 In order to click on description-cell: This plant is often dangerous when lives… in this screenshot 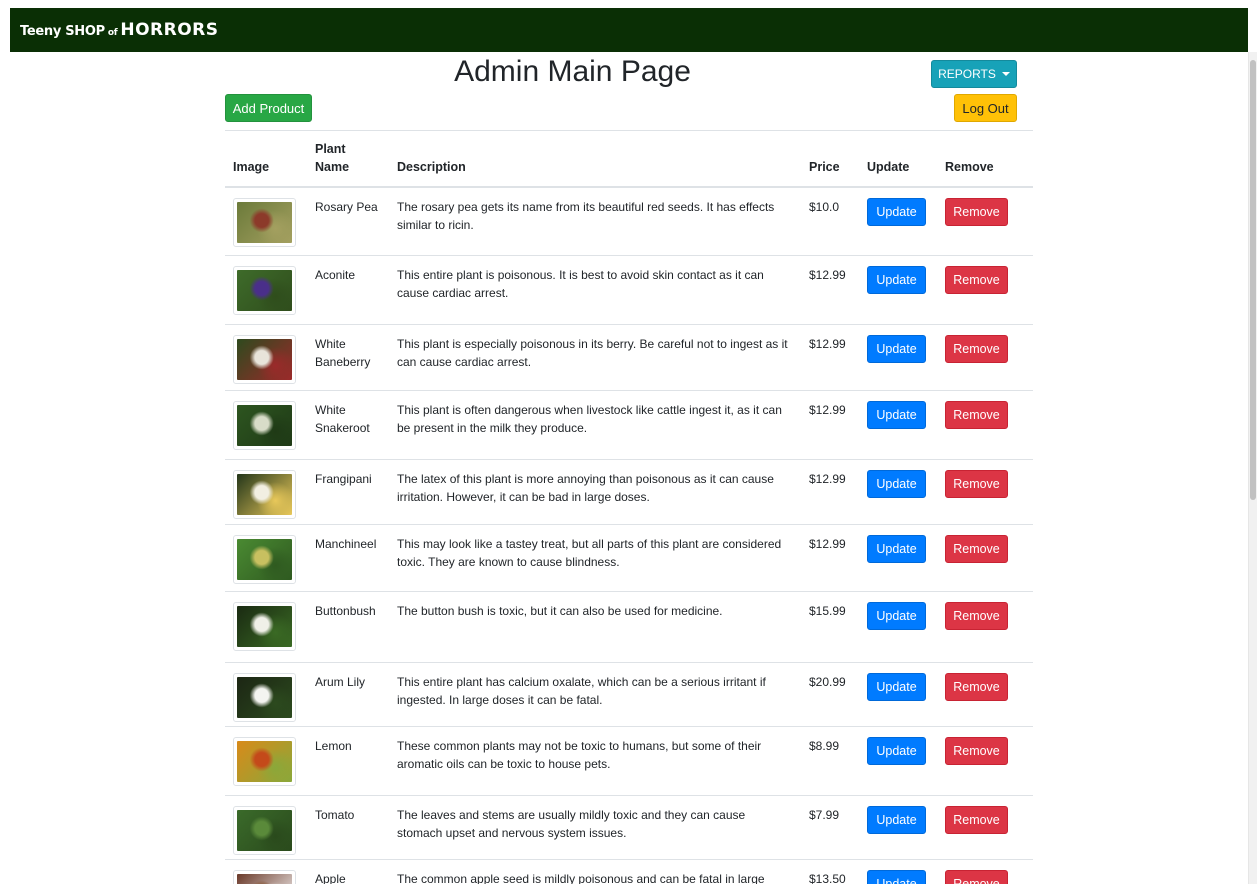, I will do `click(595, 425)`.